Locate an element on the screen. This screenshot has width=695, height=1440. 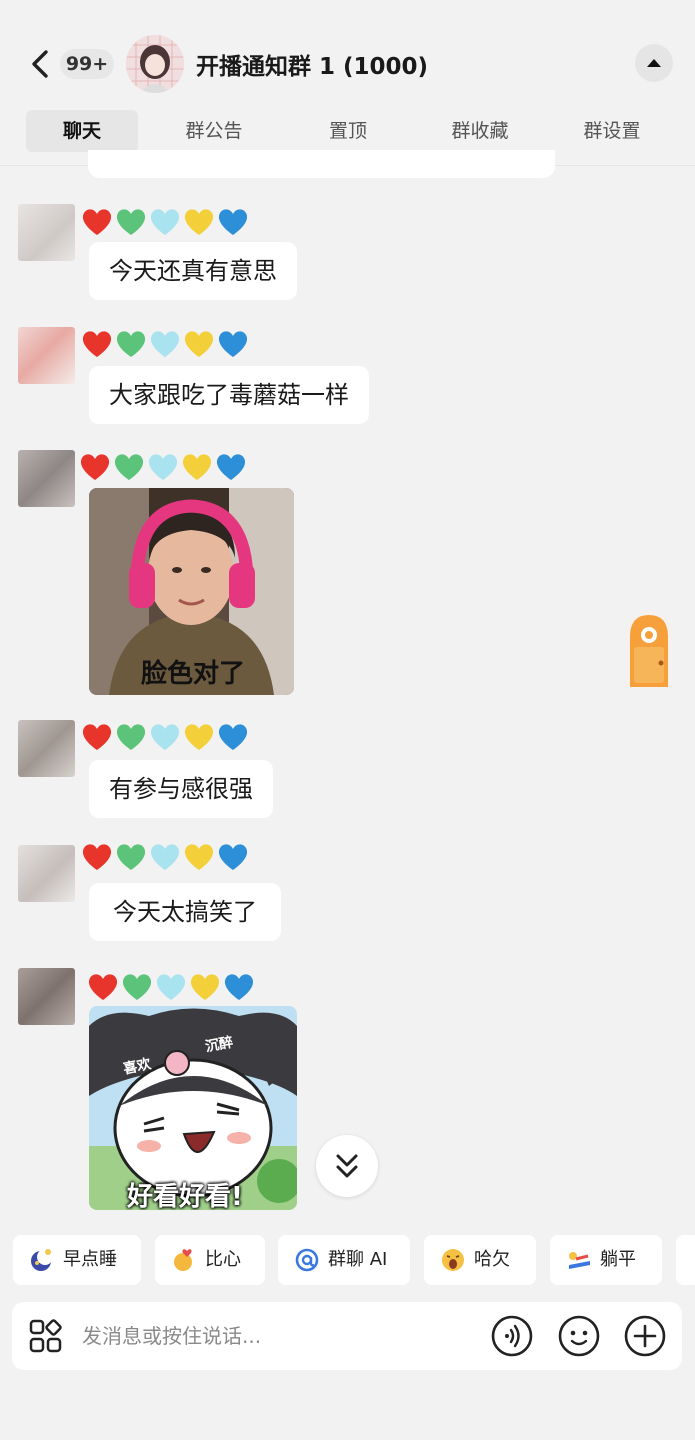
chip-label: 早点睡 is located at coordinates (90, 1259).